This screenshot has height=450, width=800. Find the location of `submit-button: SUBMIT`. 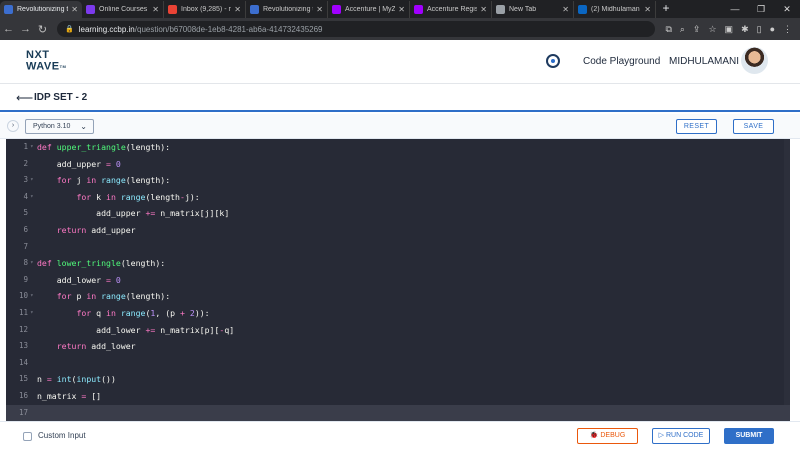

submit-button: SUBMIT is located at coordinates (749, 436).